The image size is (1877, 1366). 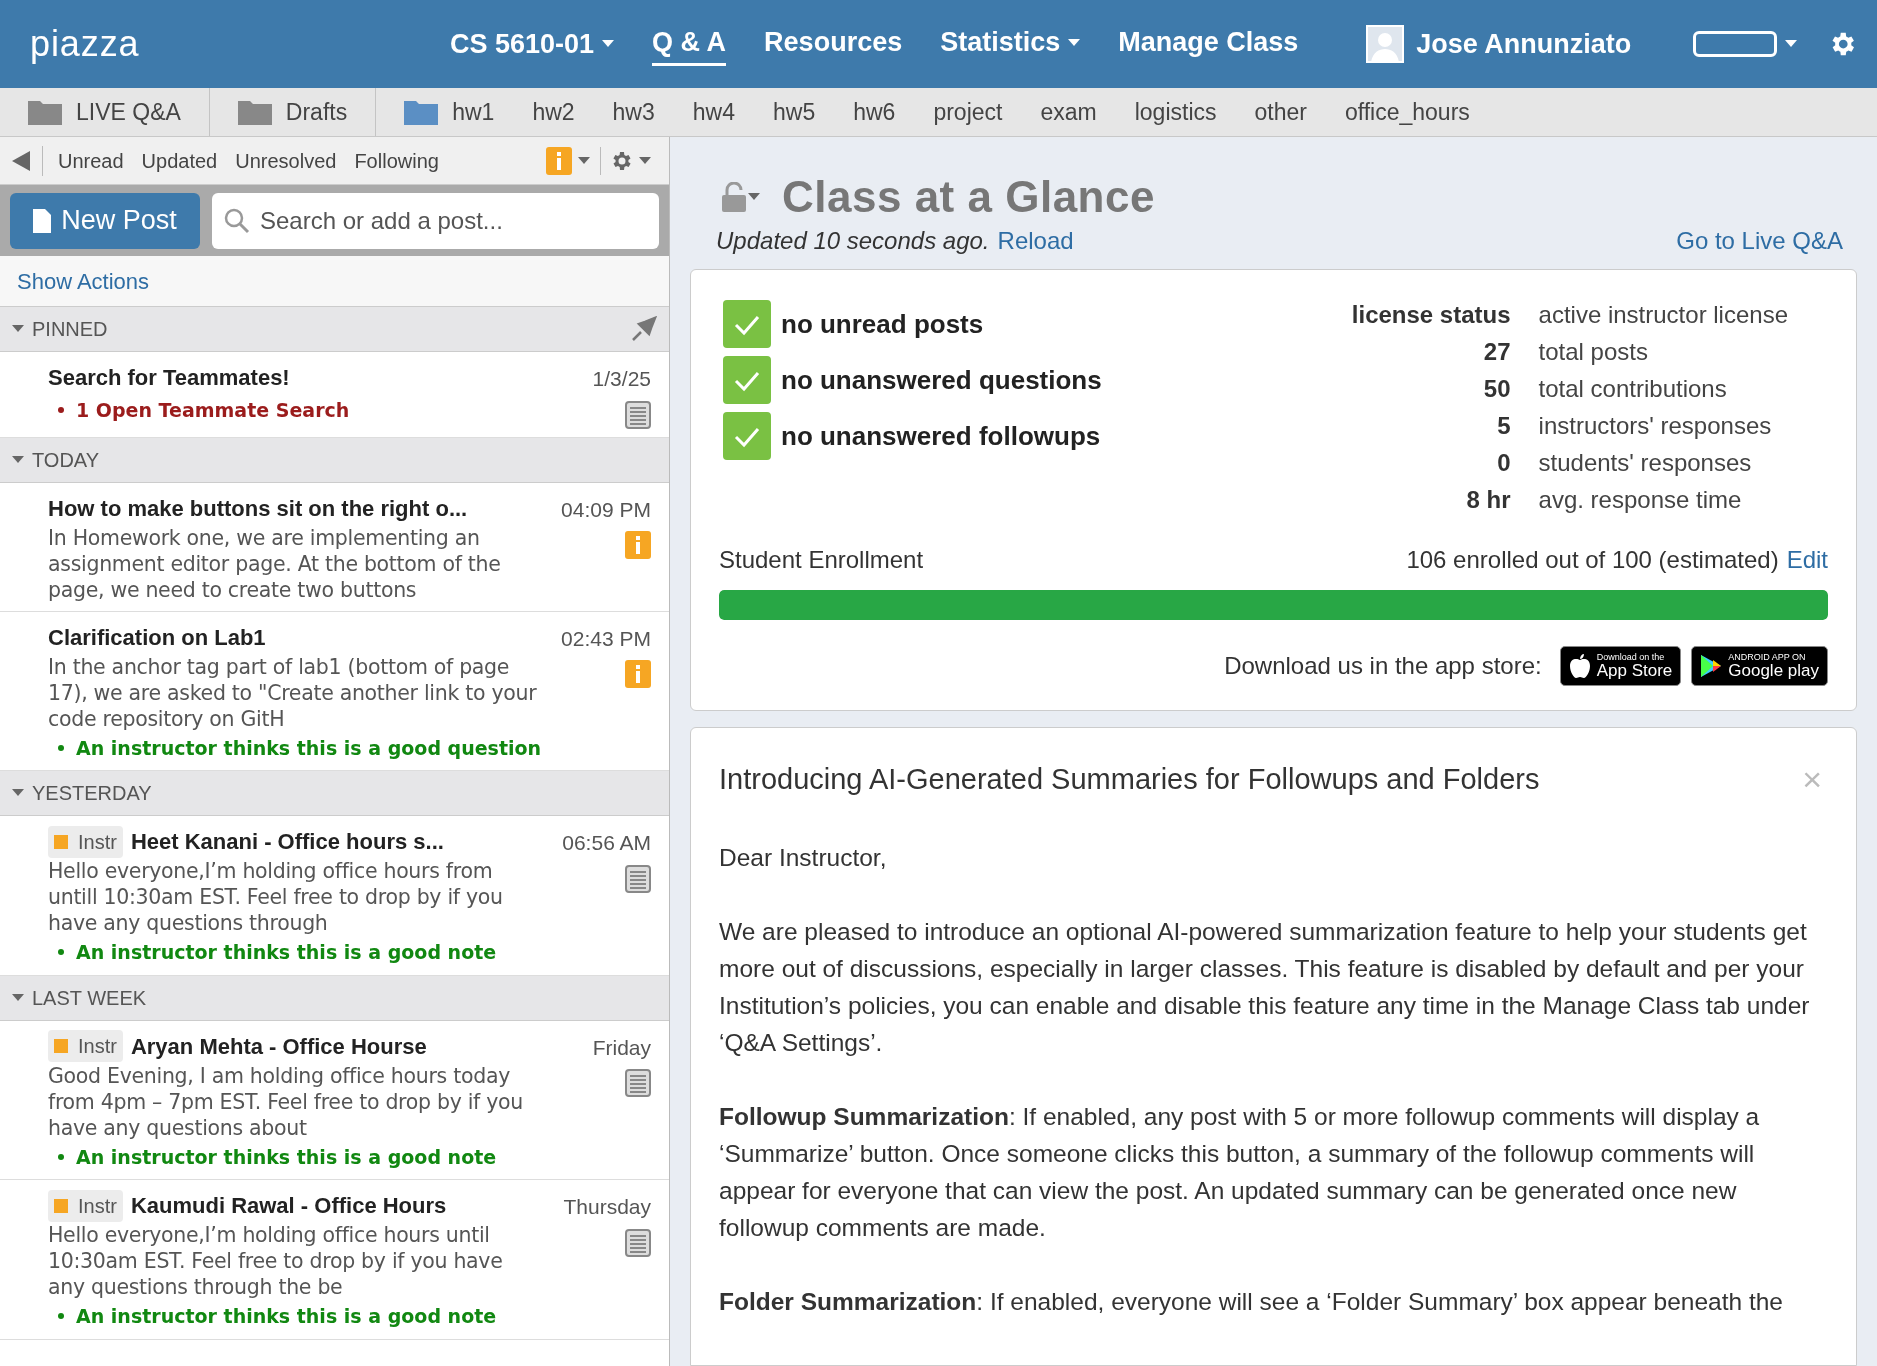 What do you see at coordinates (1640, 499) in the screenshot?
I see `stat-label: avg. response time` at bounding box center [1640, 499].